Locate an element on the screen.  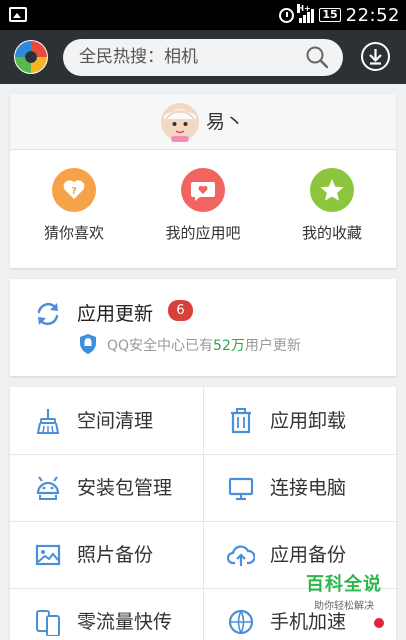
status-bar: H+ 15 22:52 is located at coordinates (203, 15).